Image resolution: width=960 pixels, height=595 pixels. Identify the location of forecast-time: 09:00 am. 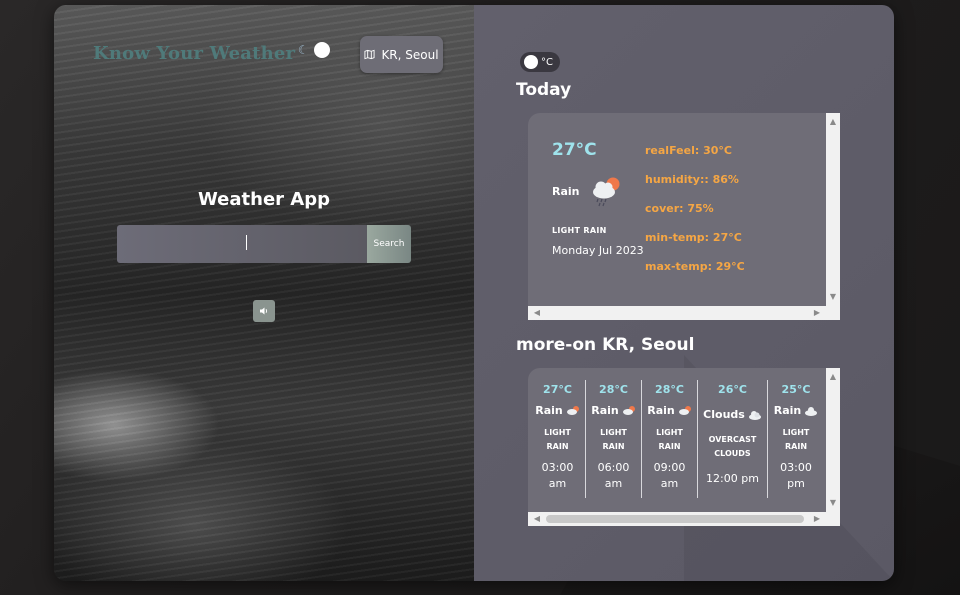
(669, 476).